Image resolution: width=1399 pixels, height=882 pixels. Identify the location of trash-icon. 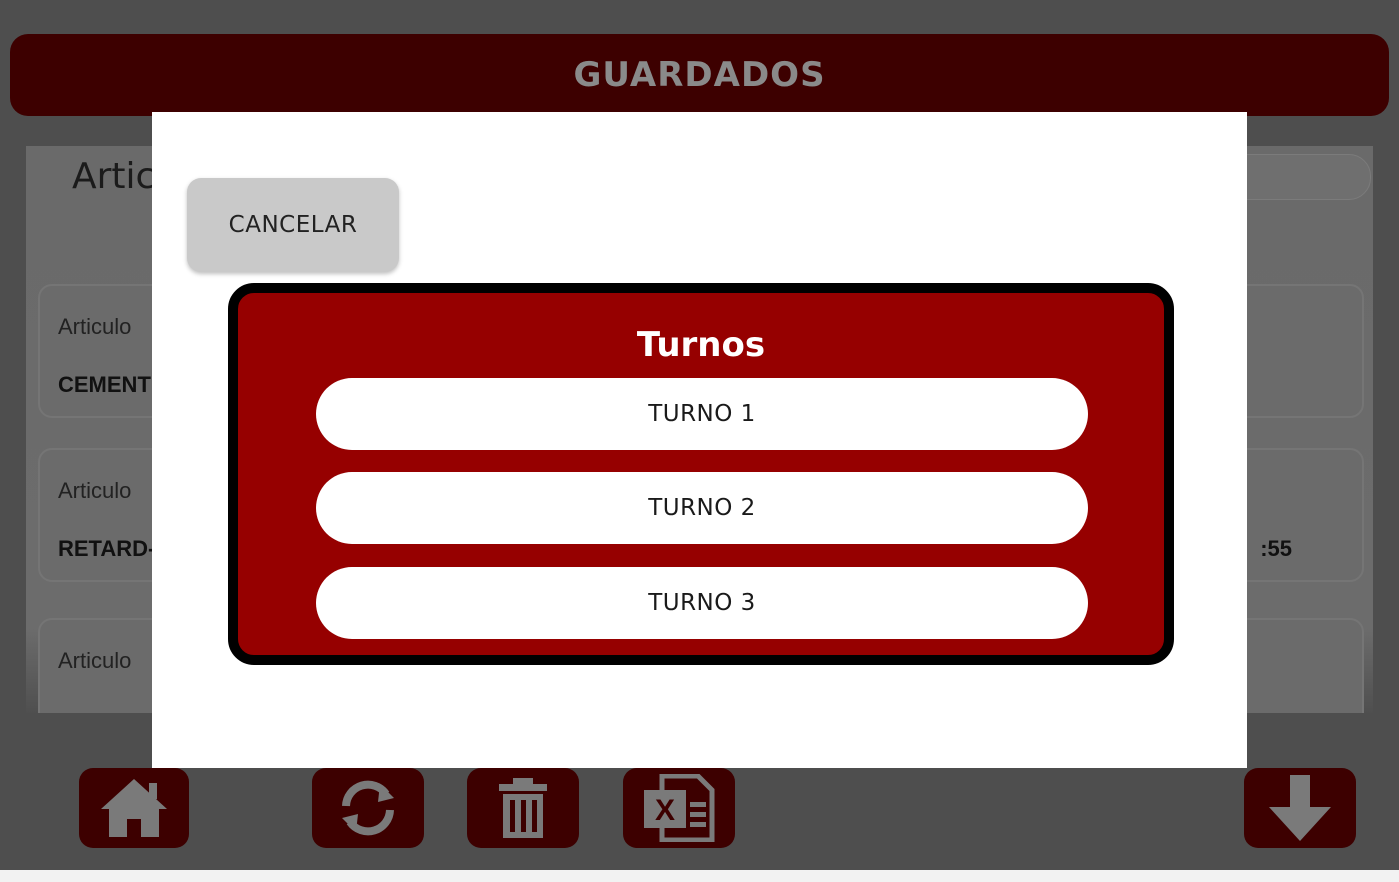
(523, 808).